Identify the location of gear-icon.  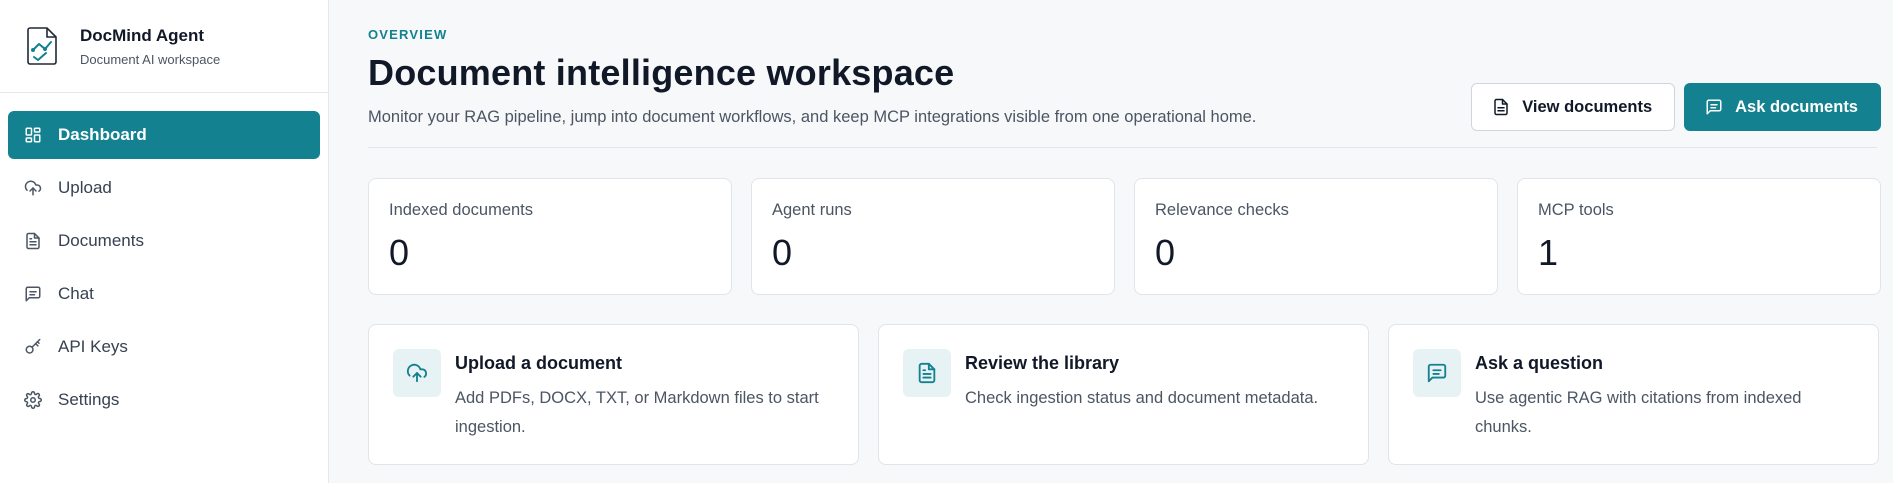
(33, 400).